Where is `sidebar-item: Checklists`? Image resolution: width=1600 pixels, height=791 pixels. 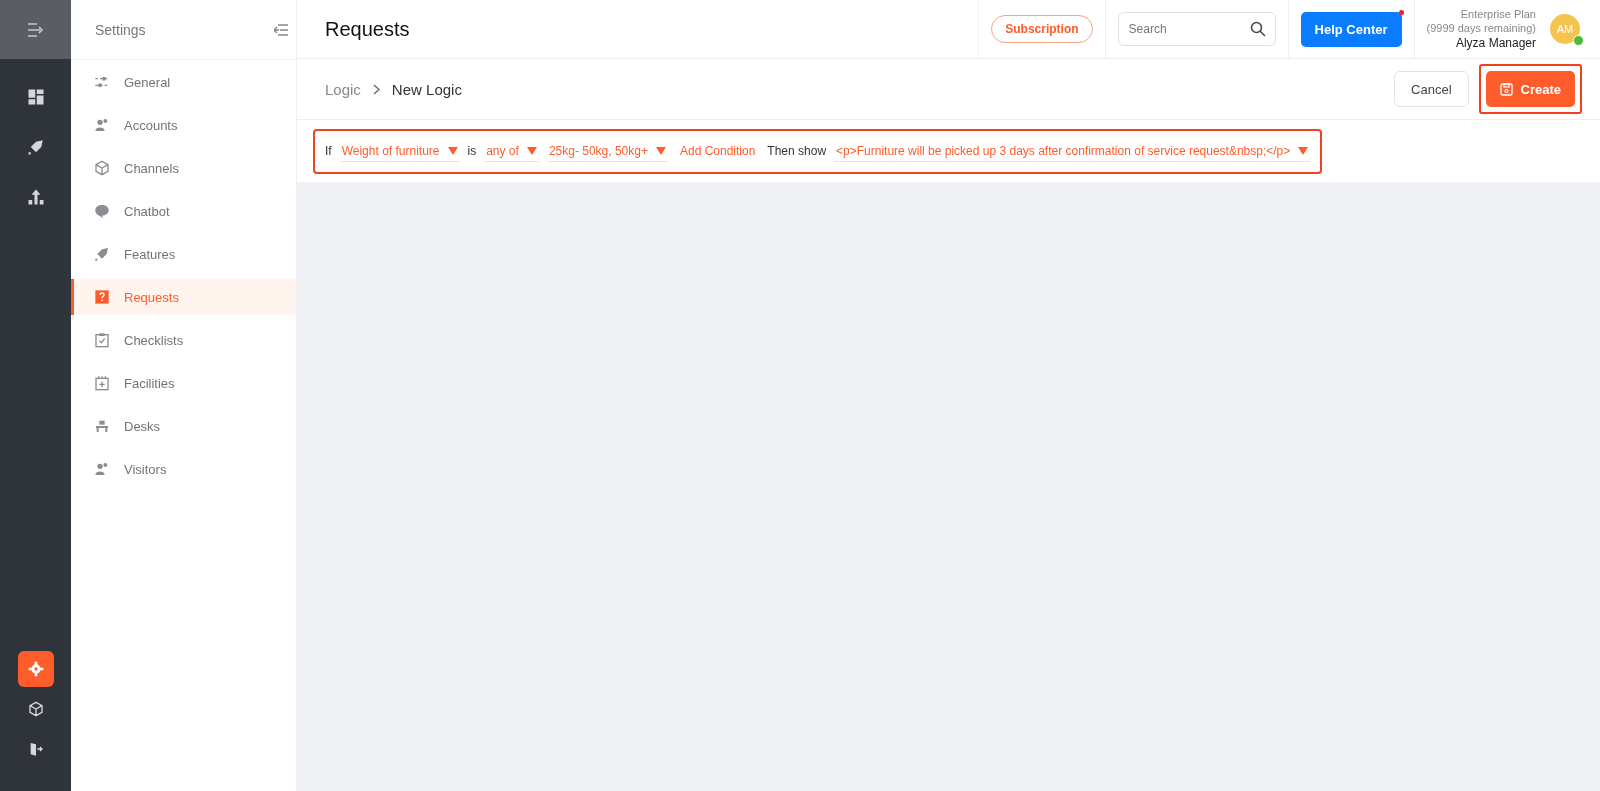
sidebar-item: Checklists is located at coordinates (183, 340).